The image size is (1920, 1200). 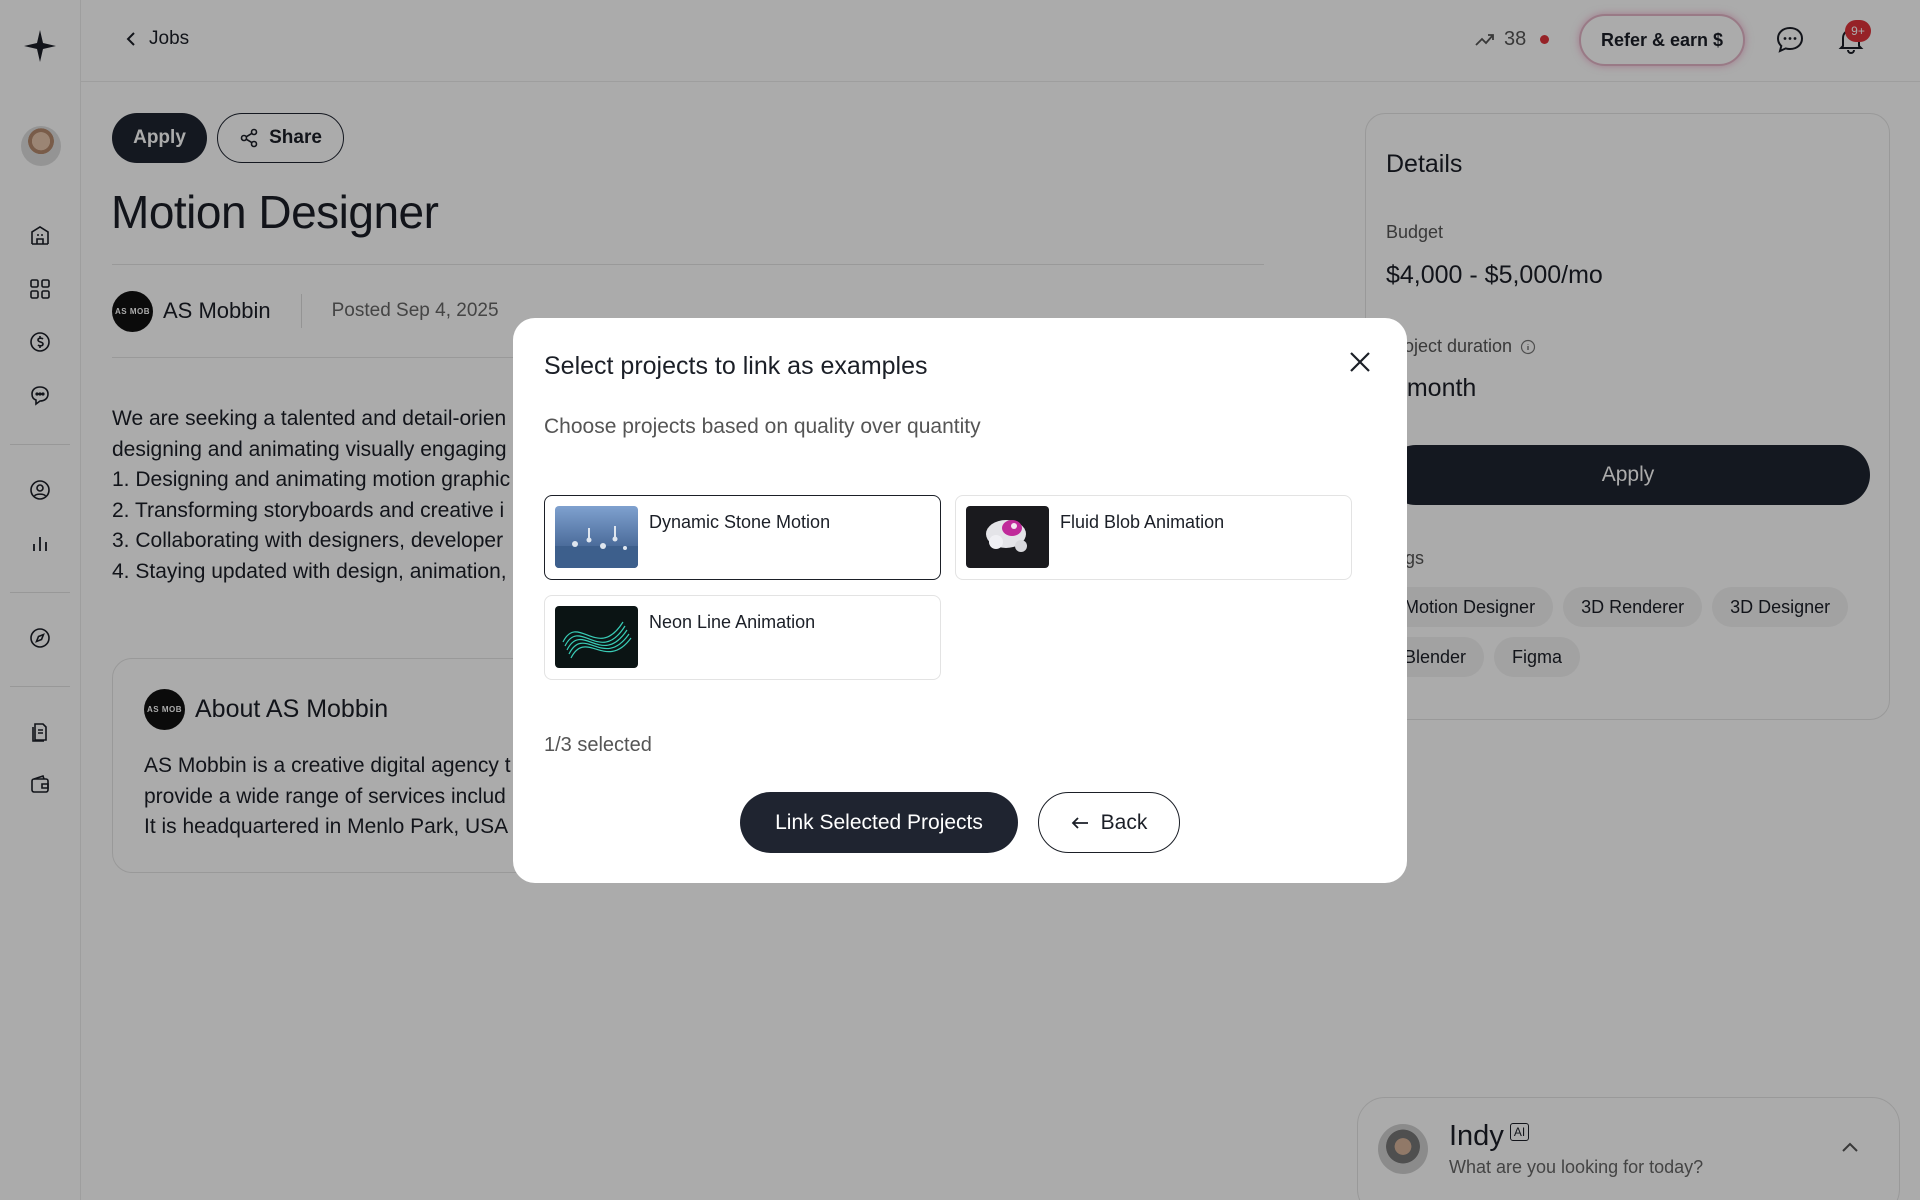 I want to click on back-button: Back, so click(x=1109, y=822).